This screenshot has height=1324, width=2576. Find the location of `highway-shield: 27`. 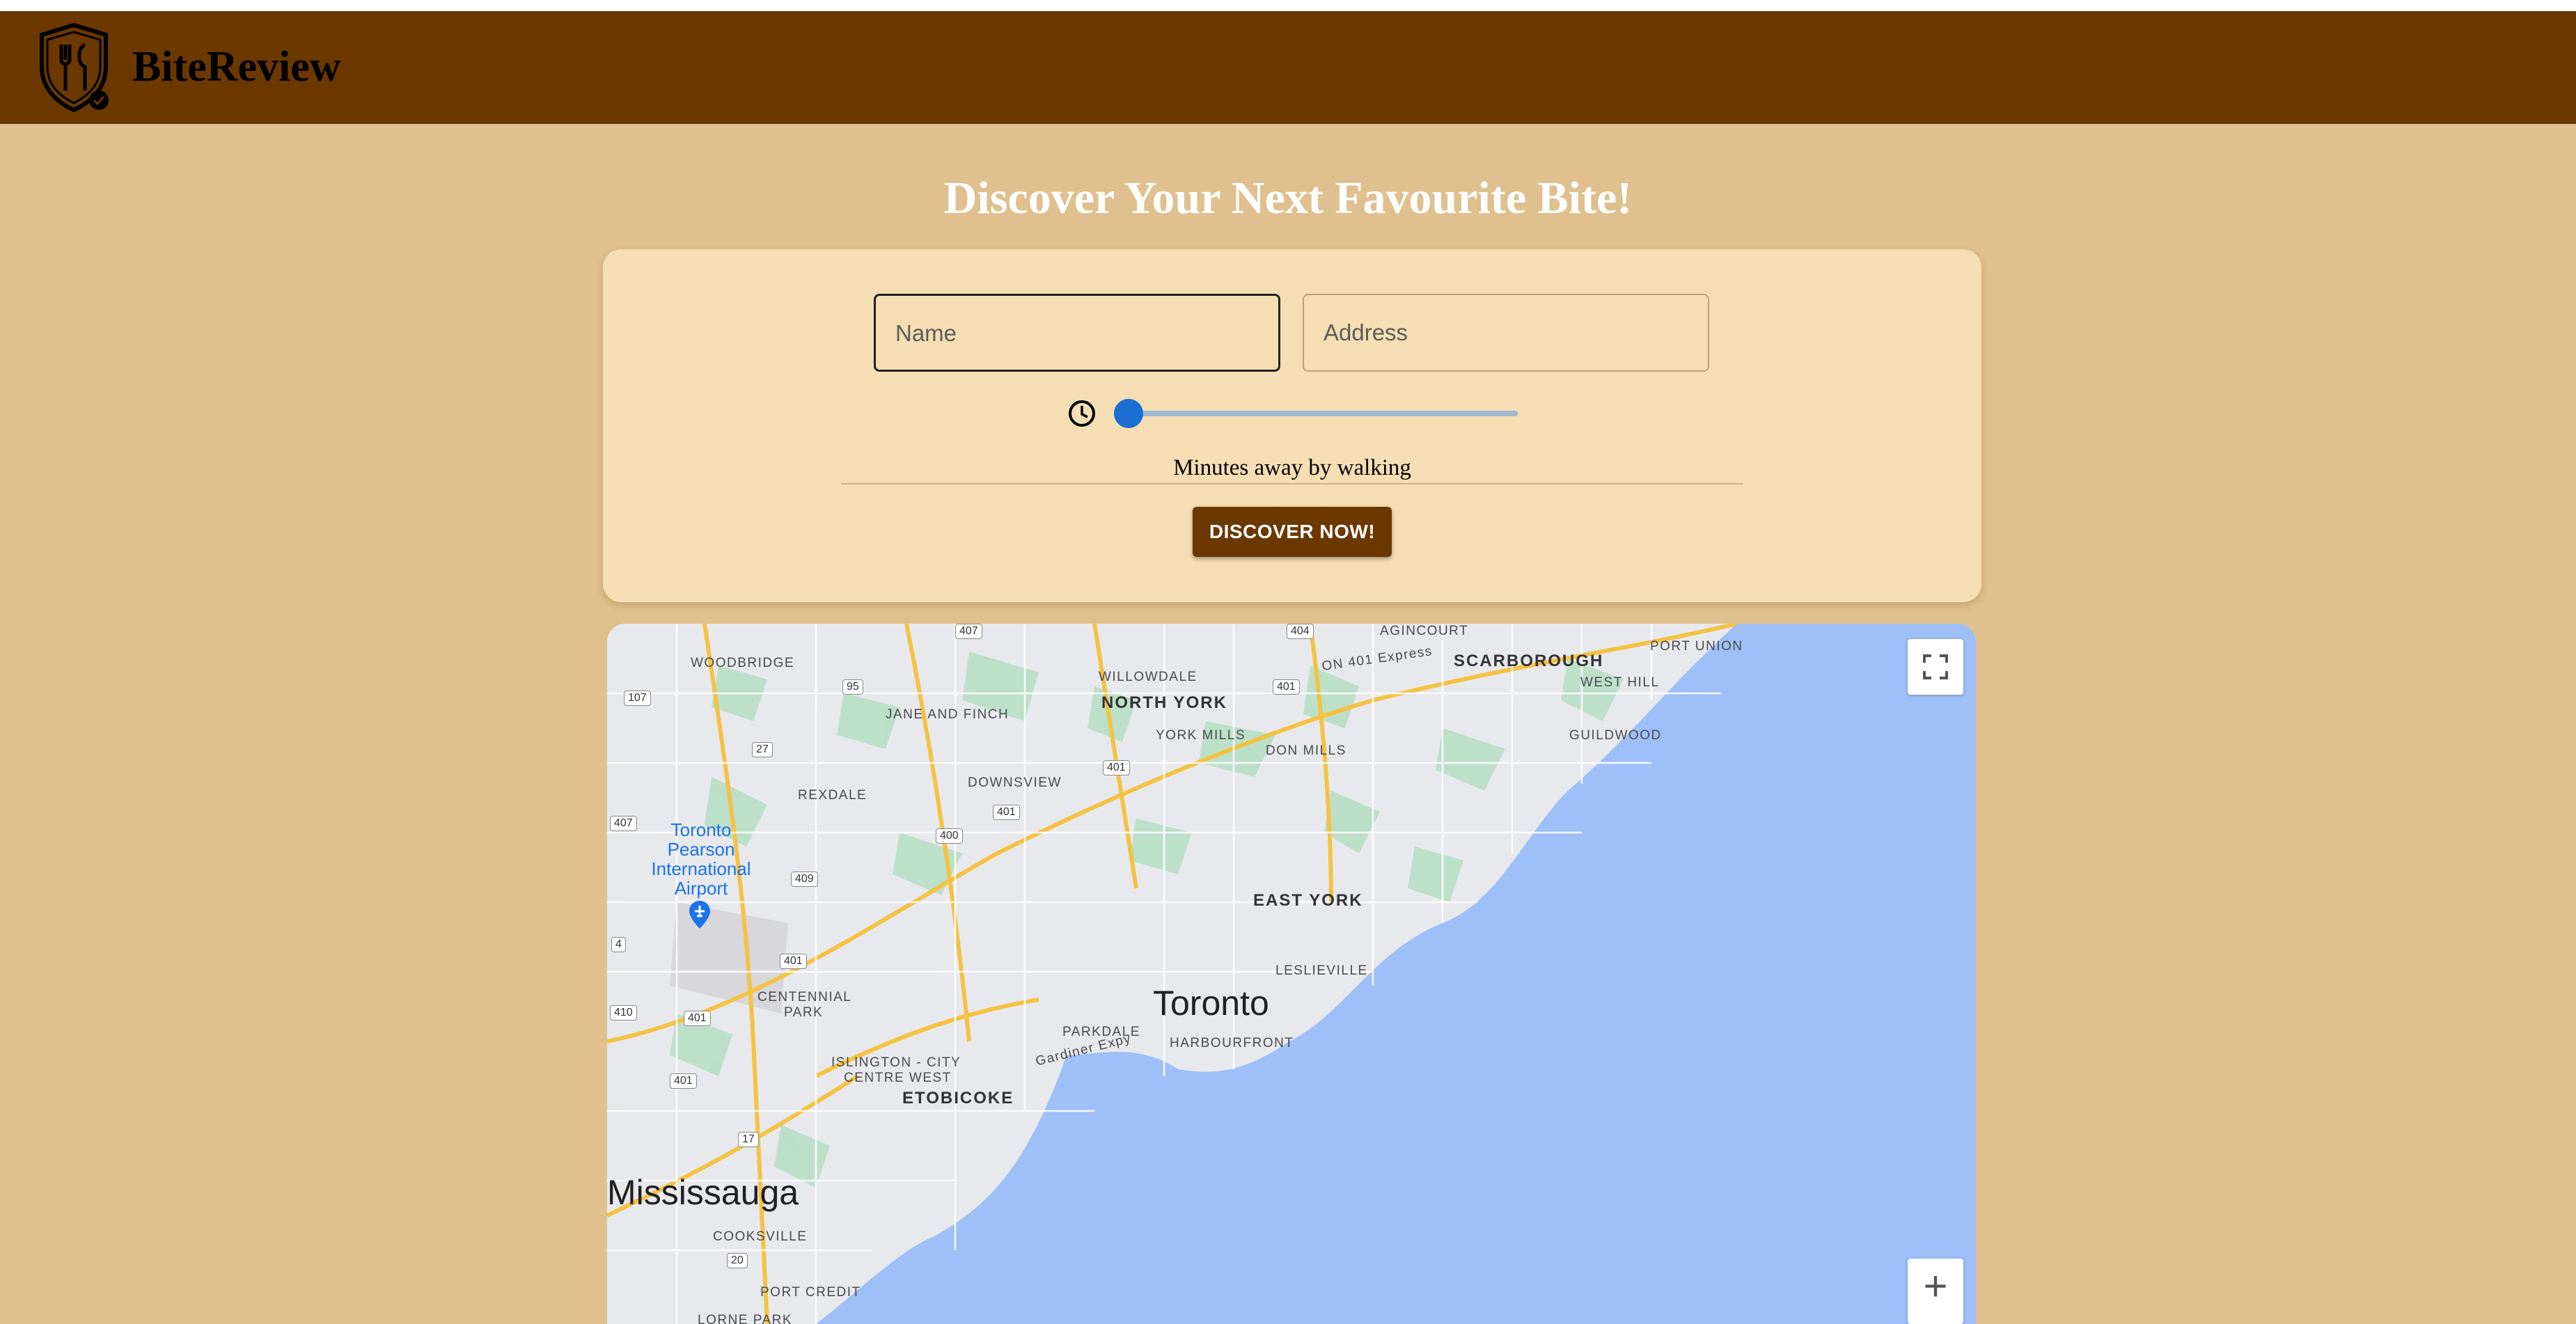

highway-shield: 27 is located at coordinates (762, 750).